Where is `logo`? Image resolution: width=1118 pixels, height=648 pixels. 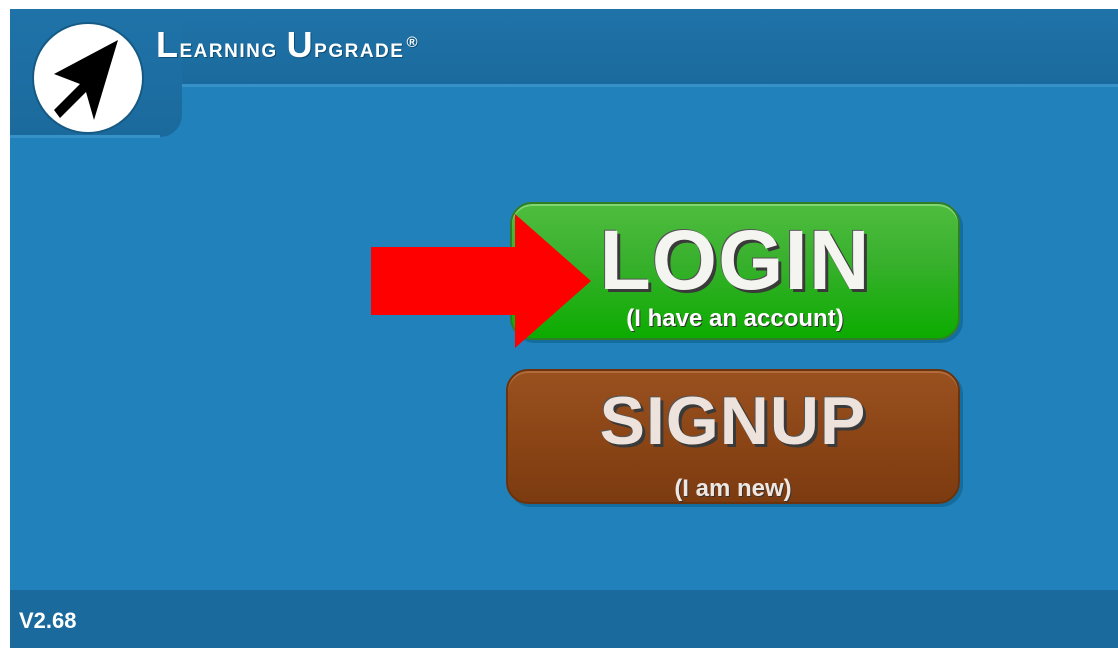 logo is located at coordinates (88, 78).